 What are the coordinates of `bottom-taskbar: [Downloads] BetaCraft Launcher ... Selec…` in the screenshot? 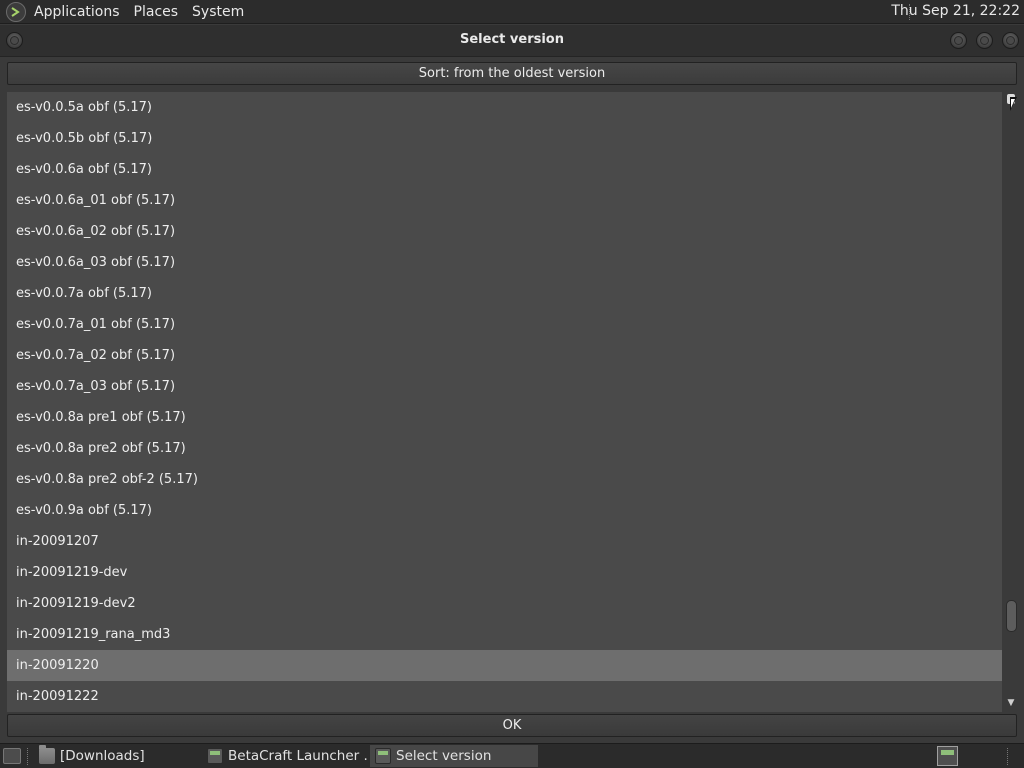 It's located at (512, 755).